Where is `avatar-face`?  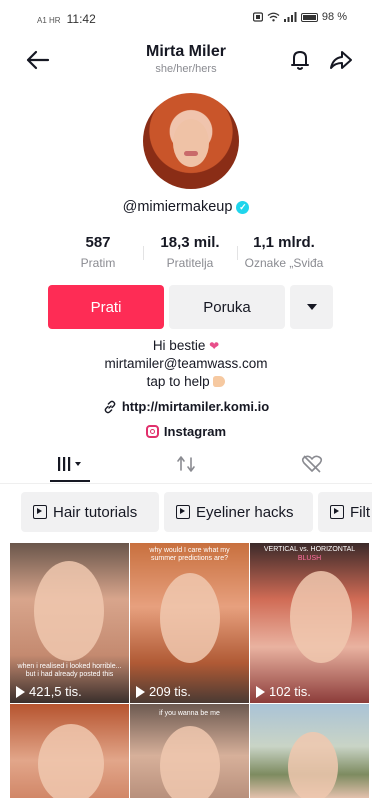 avatar-face is located at coordinates (191, 143).